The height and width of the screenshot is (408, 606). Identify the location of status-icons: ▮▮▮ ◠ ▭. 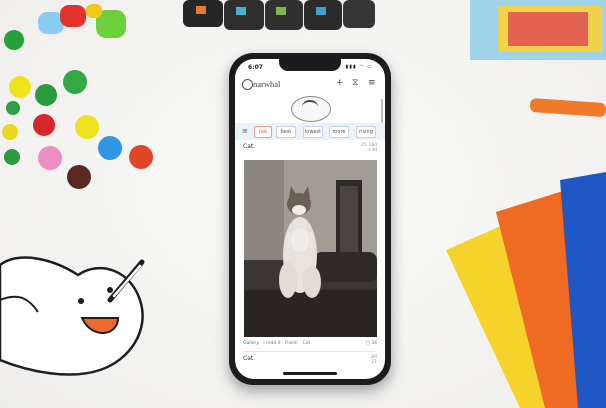
(359, 67).